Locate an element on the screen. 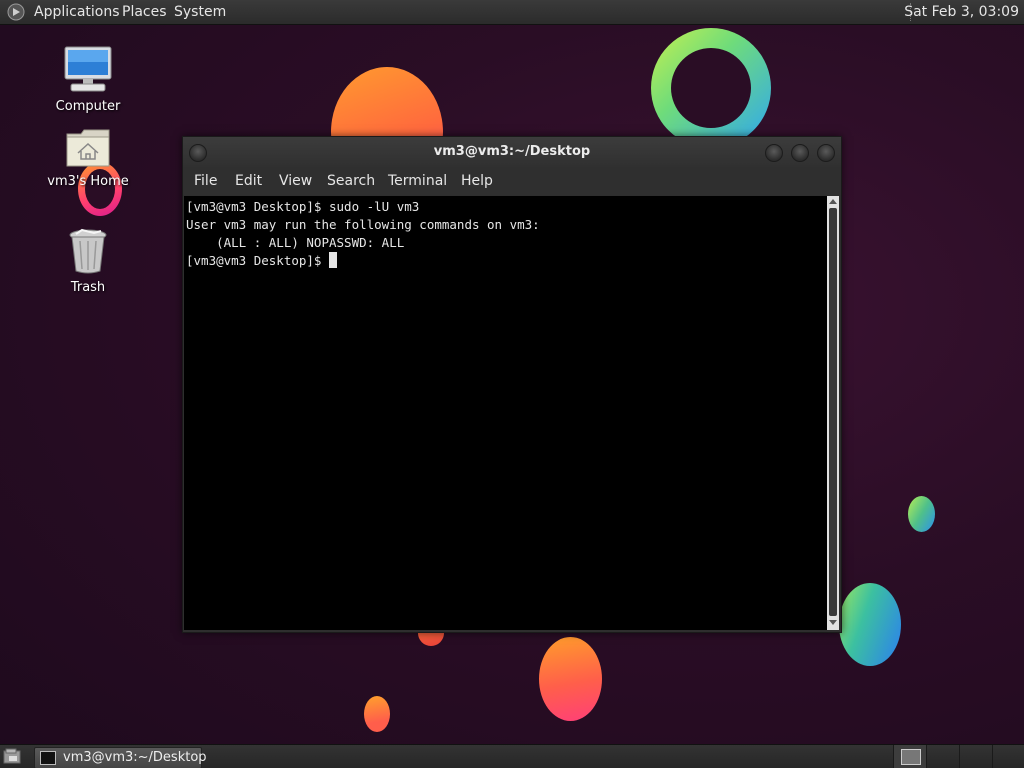 The height and width of the screenshot is (768, 1024). desktop-icon-computer: Computer is located at coordinates (88, 79).